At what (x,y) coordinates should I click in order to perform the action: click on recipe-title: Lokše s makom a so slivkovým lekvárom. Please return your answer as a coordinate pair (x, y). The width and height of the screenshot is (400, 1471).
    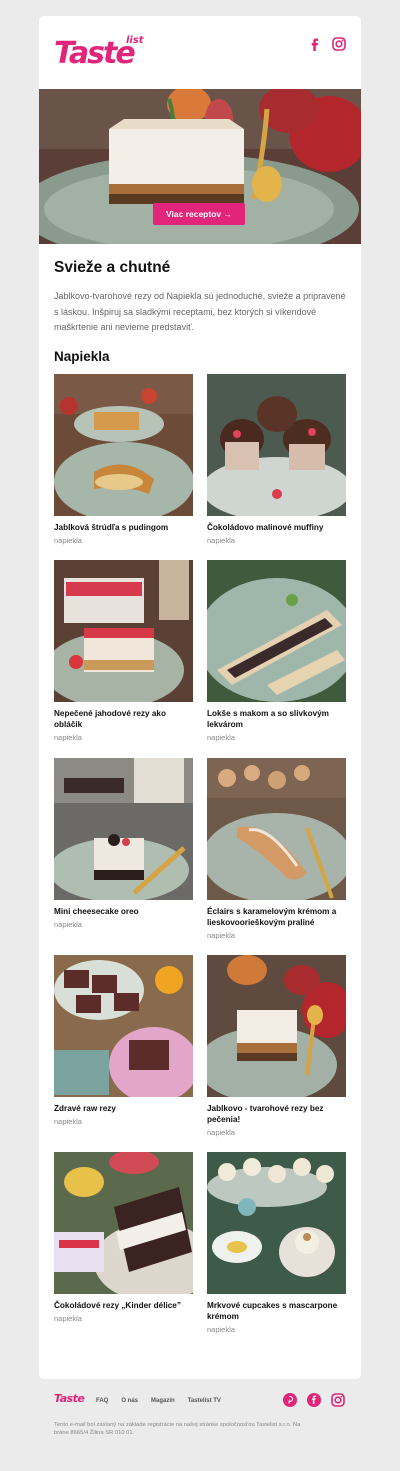
    Looking at the image, I should click on (276, 719).